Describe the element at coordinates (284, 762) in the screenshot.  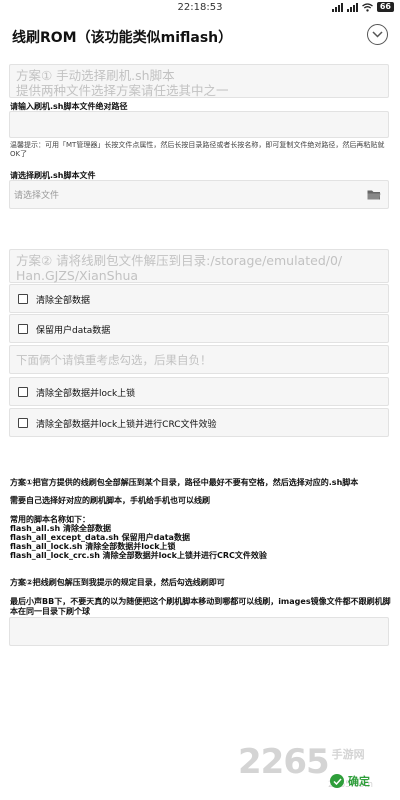
I see `watermark-number: 2265` at that location.